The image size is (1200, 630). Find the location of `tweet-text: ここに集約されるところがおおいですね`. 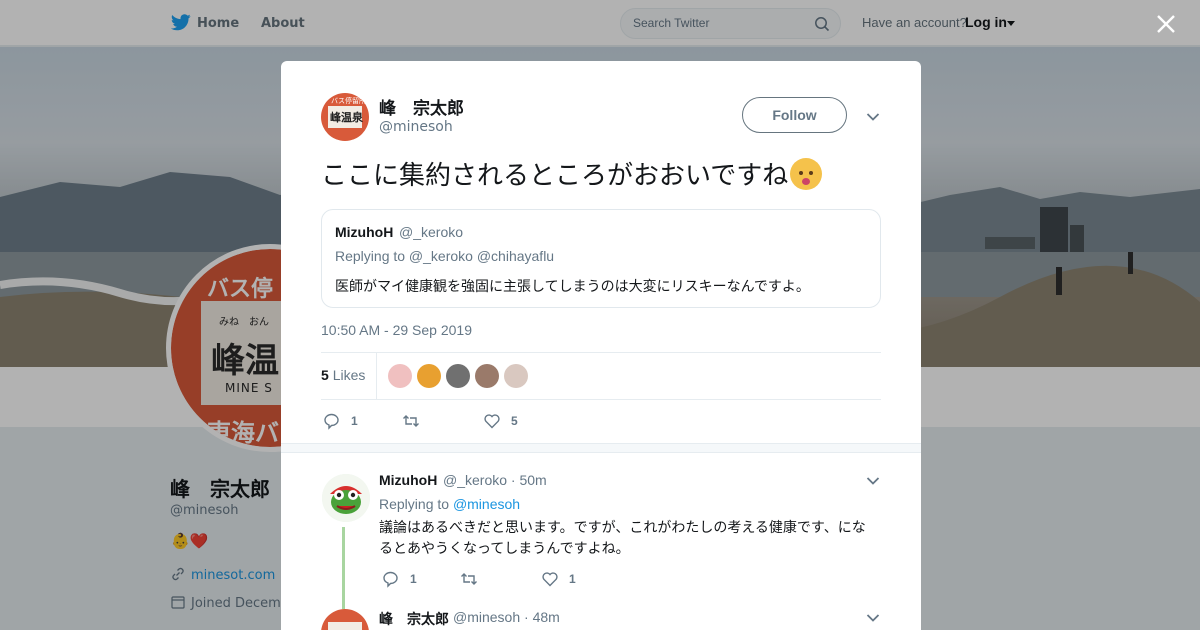

tweet-text: ここに集約されるところがおおいですね is located at coordinates (572, 173).